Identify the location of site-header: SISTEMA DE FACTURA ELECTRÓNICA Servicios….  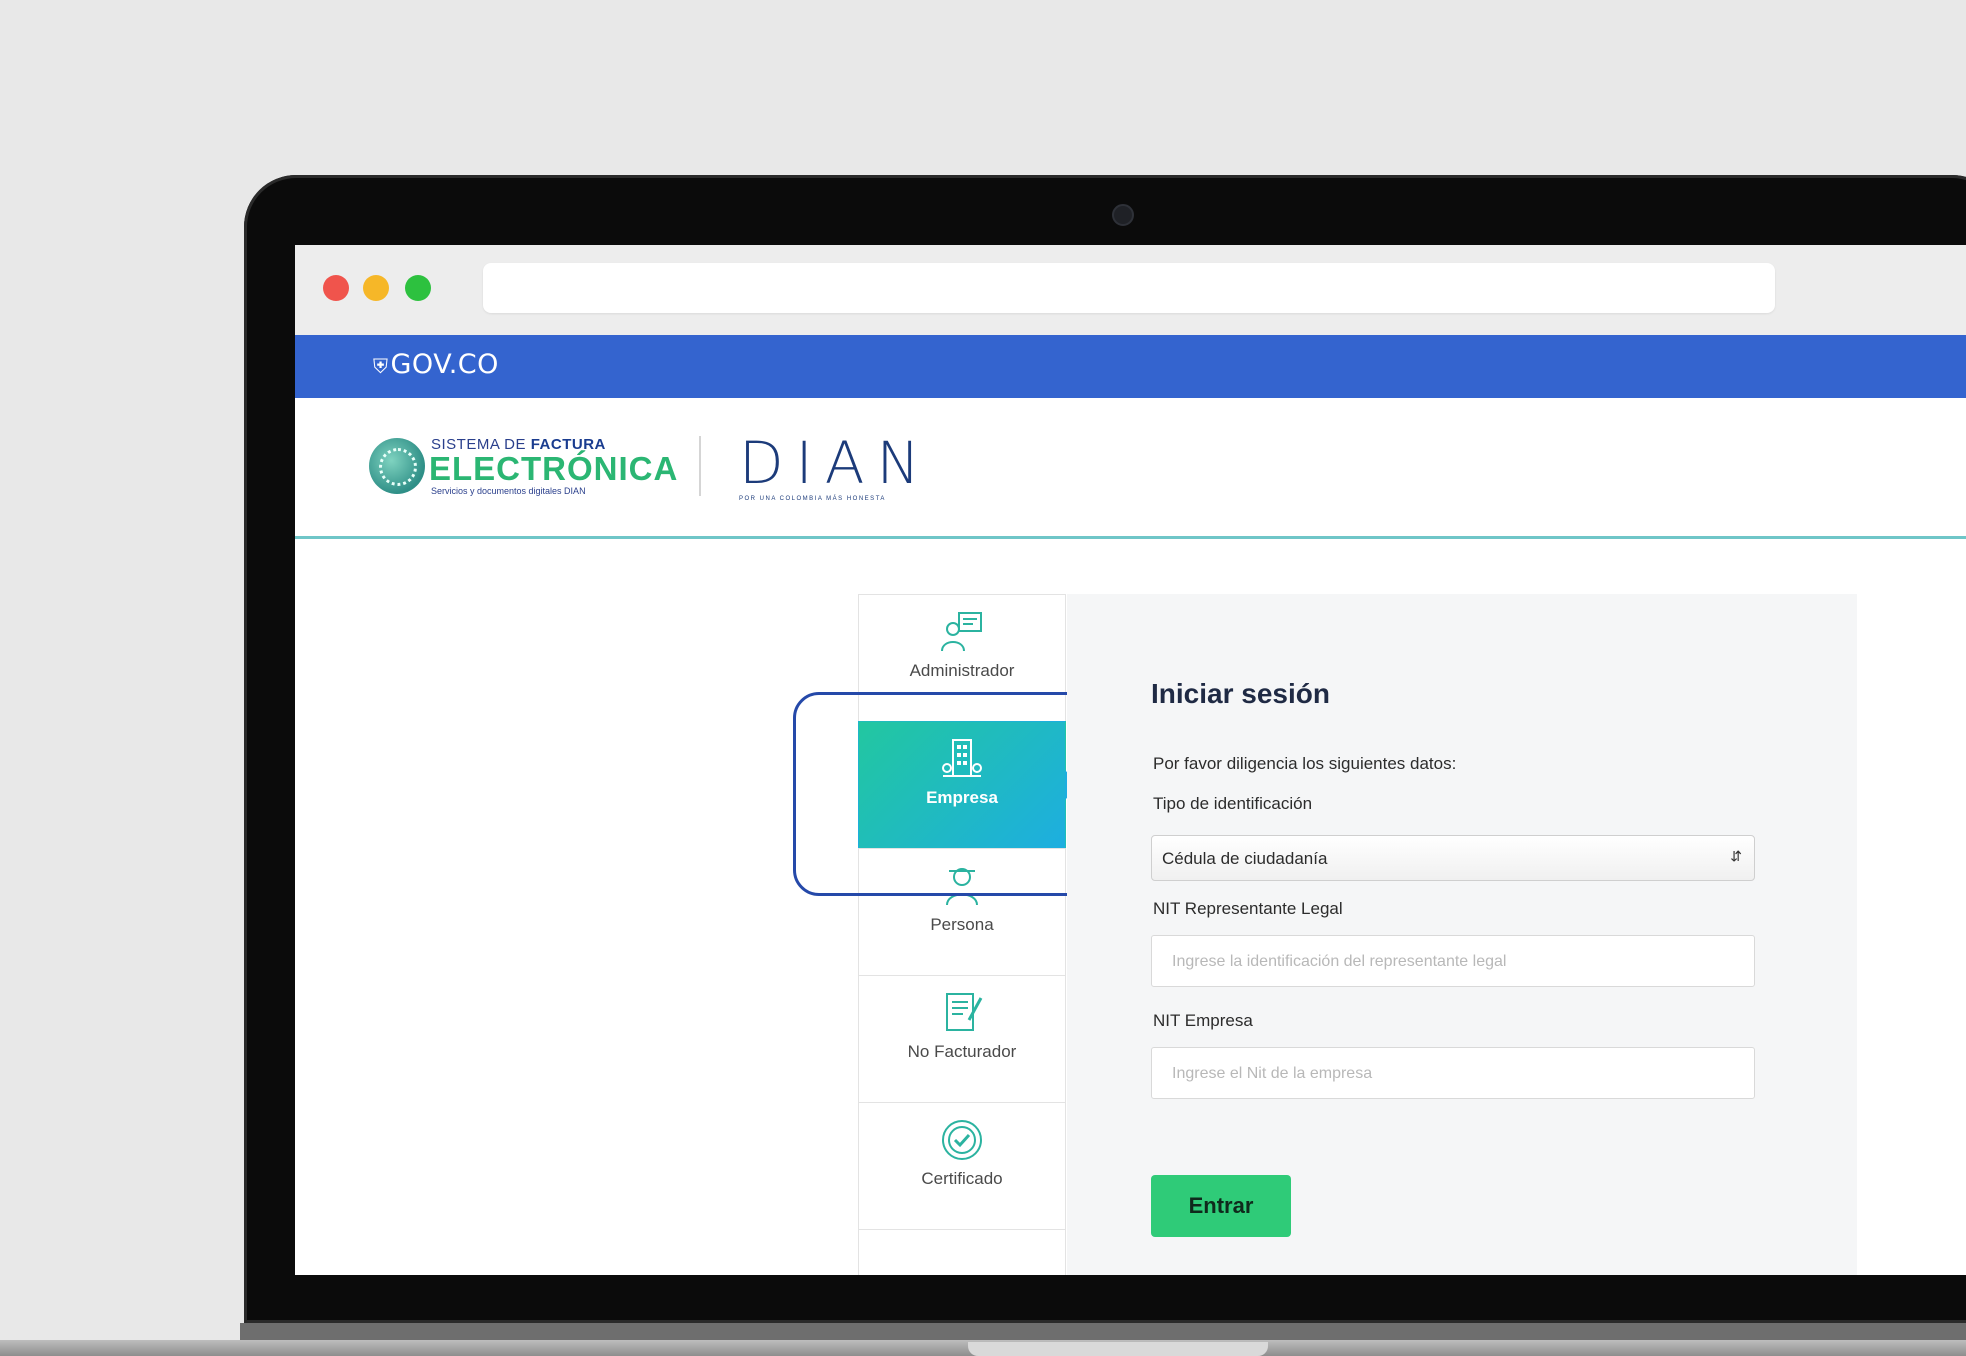
(1130, 468).